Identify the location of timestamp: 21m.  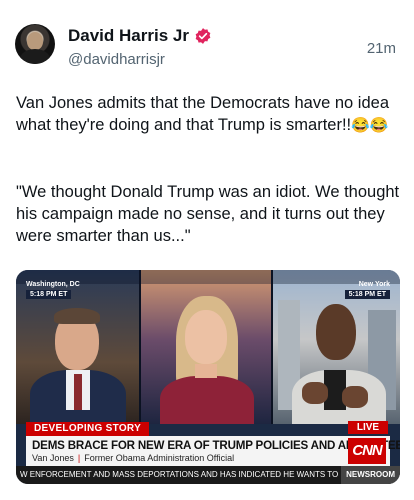
(381, 48).